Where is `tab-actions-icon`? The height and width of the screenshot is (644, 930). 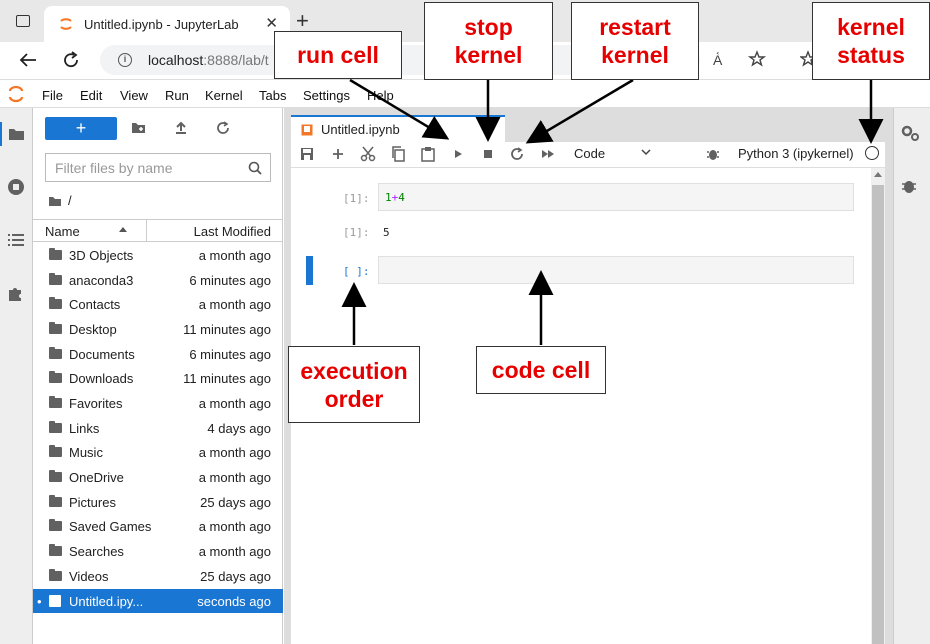 tab-actions-icon is located at coordinates (23, 21).